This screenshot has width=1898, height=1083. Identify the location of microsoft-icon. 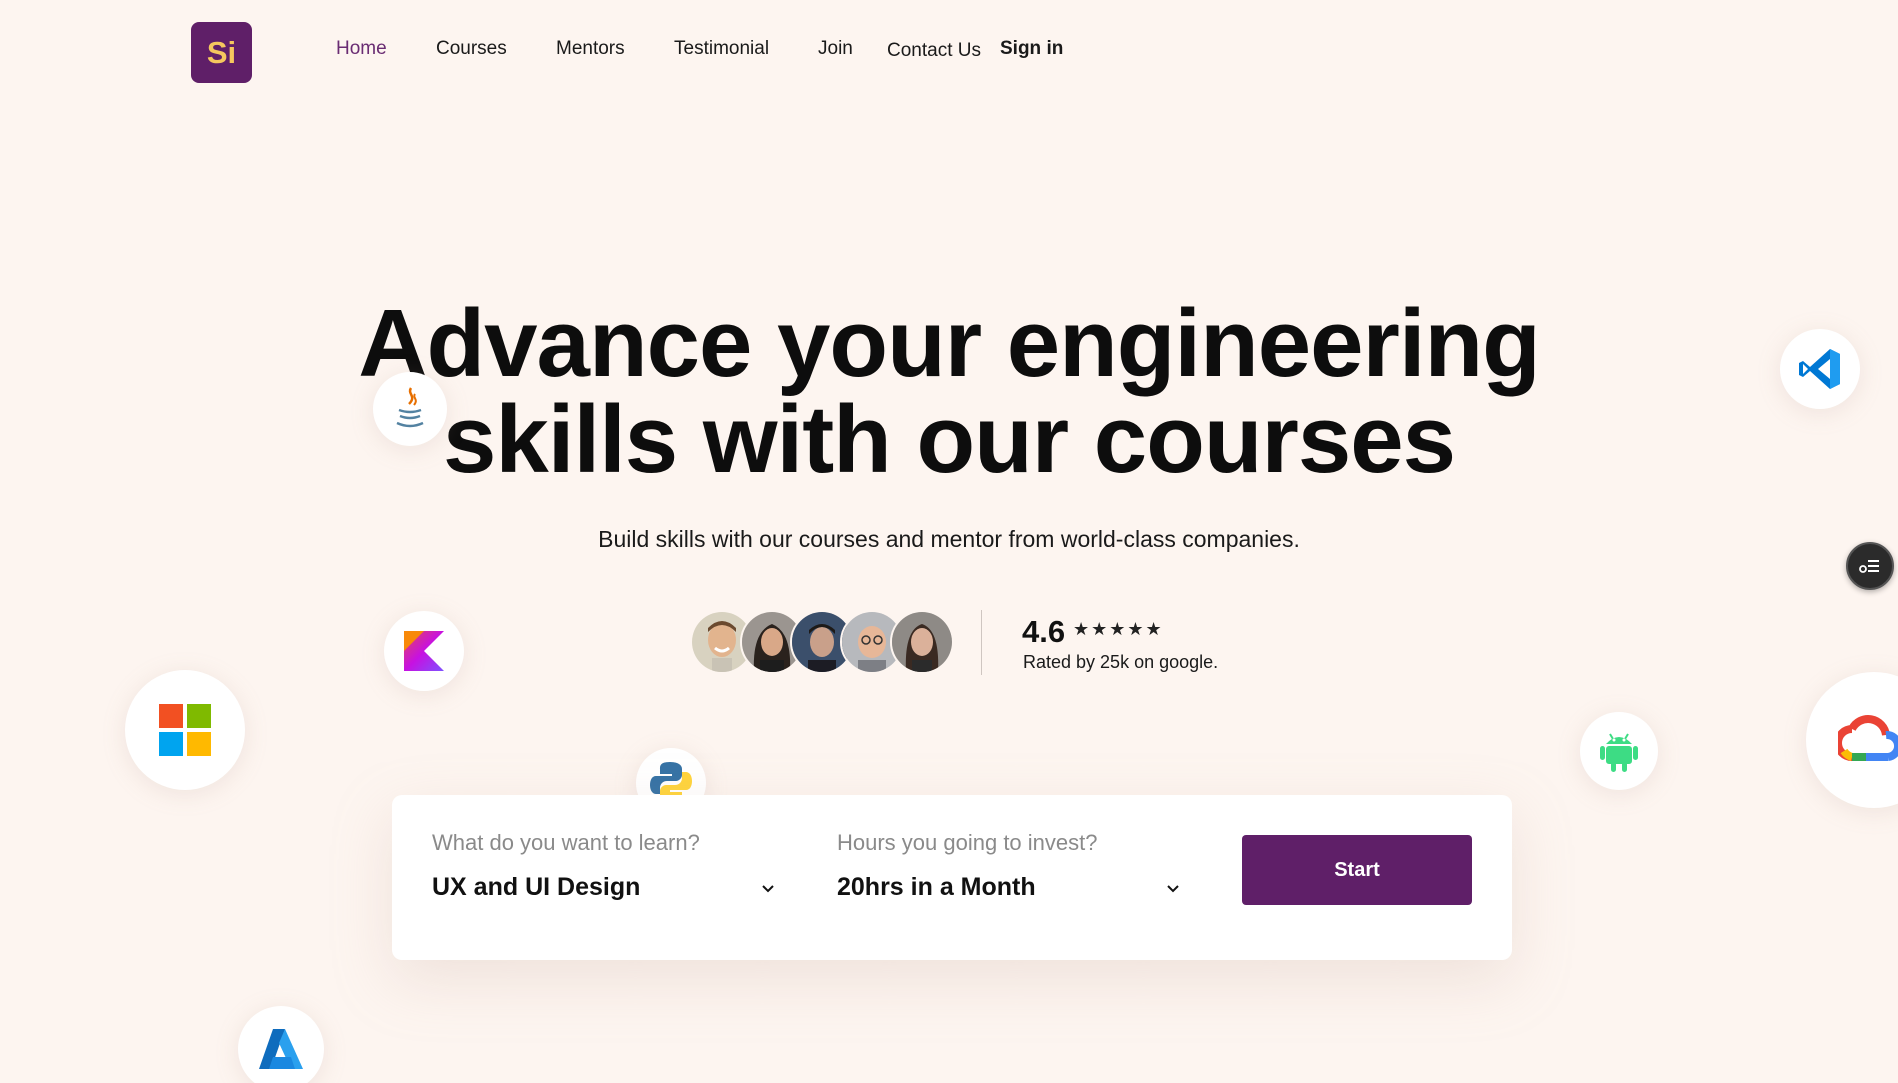
(185, 730).